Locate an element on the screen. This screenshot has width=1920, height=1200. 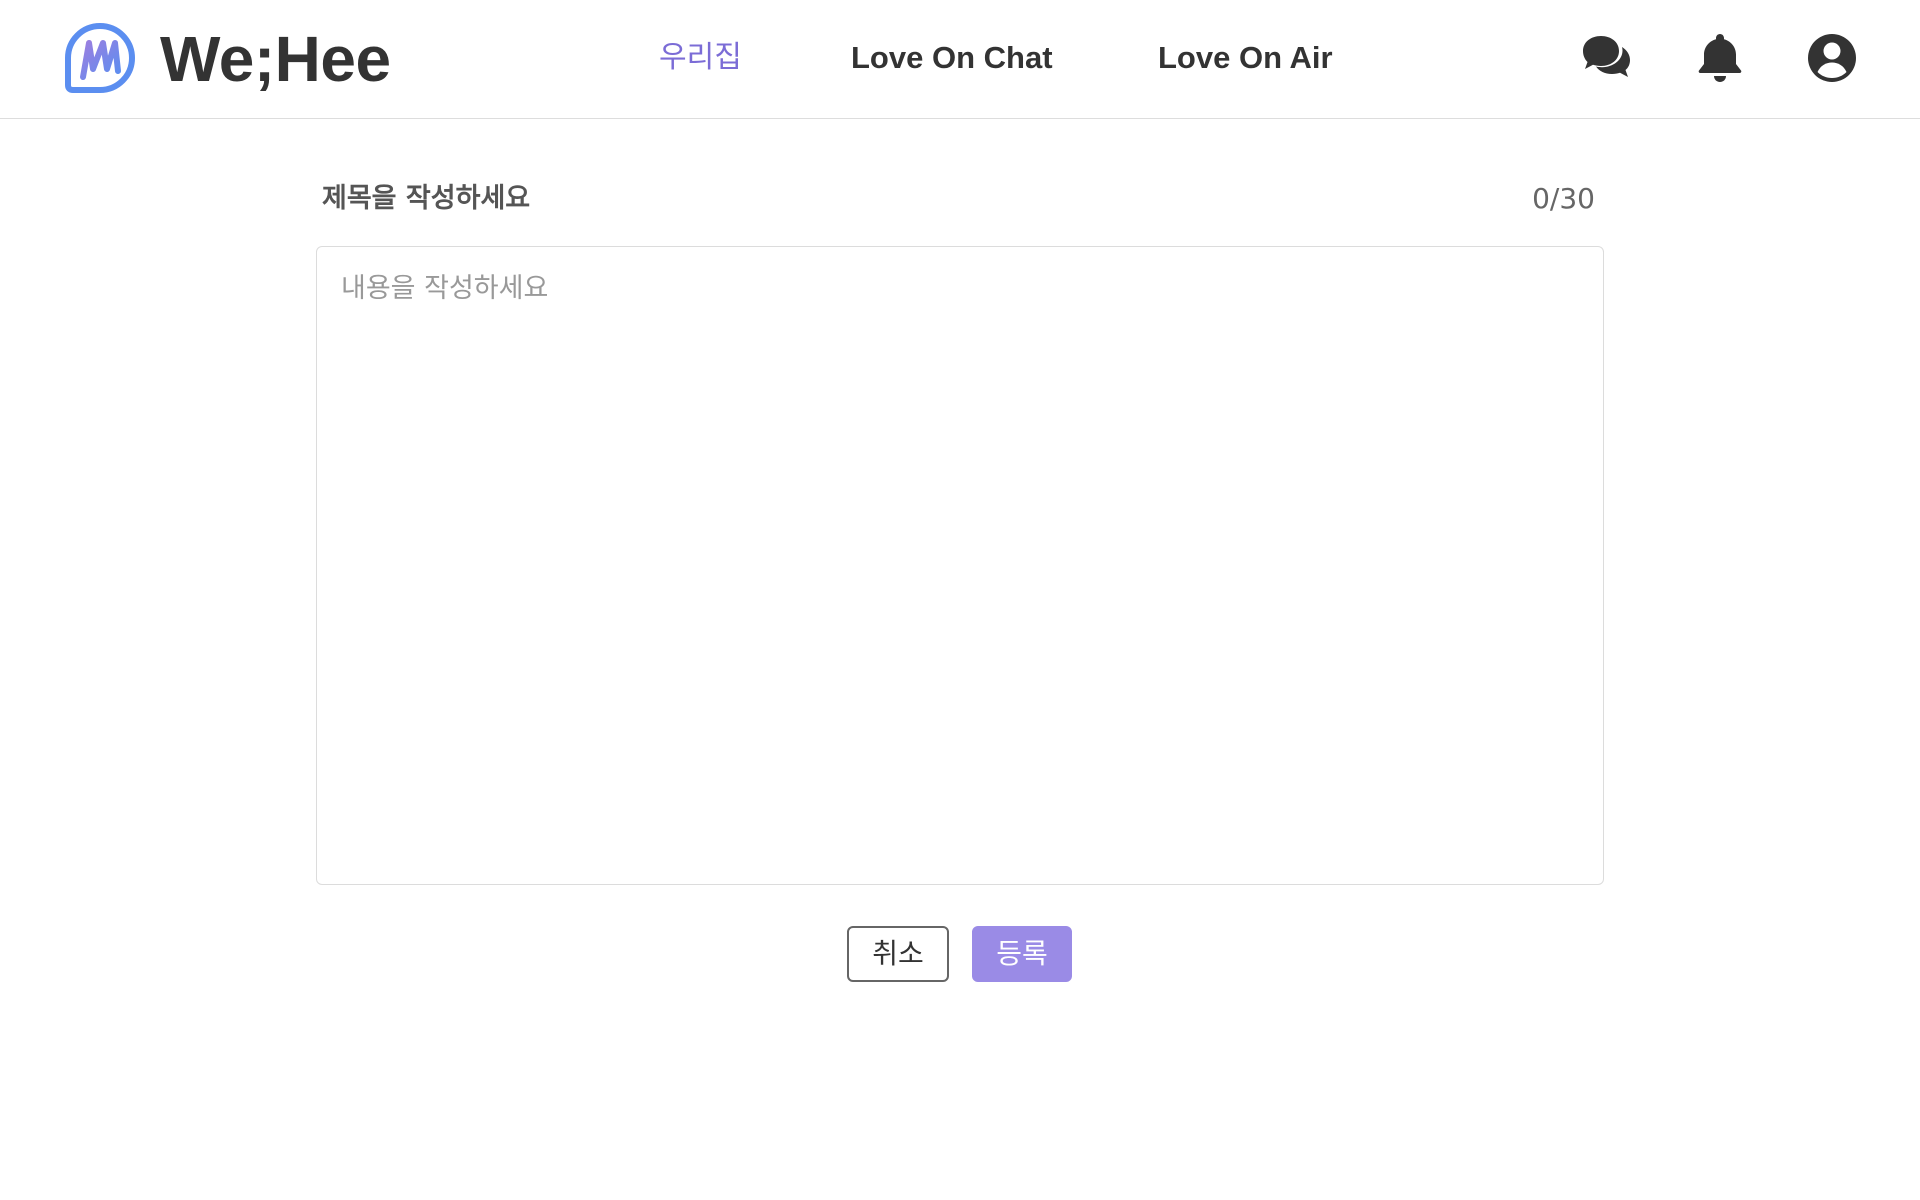
top-header: We;Hee 우리집 Love On Chat Love On Air is located at coordinates (960, 59).